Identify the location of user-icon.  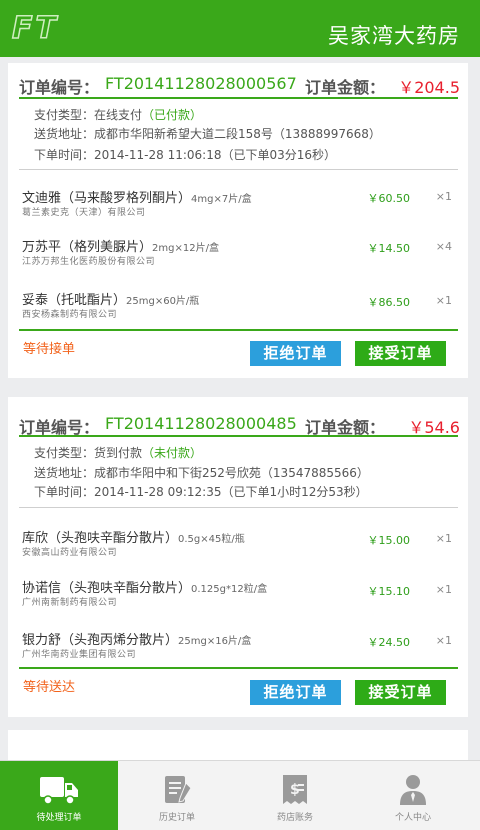
(413, 790).